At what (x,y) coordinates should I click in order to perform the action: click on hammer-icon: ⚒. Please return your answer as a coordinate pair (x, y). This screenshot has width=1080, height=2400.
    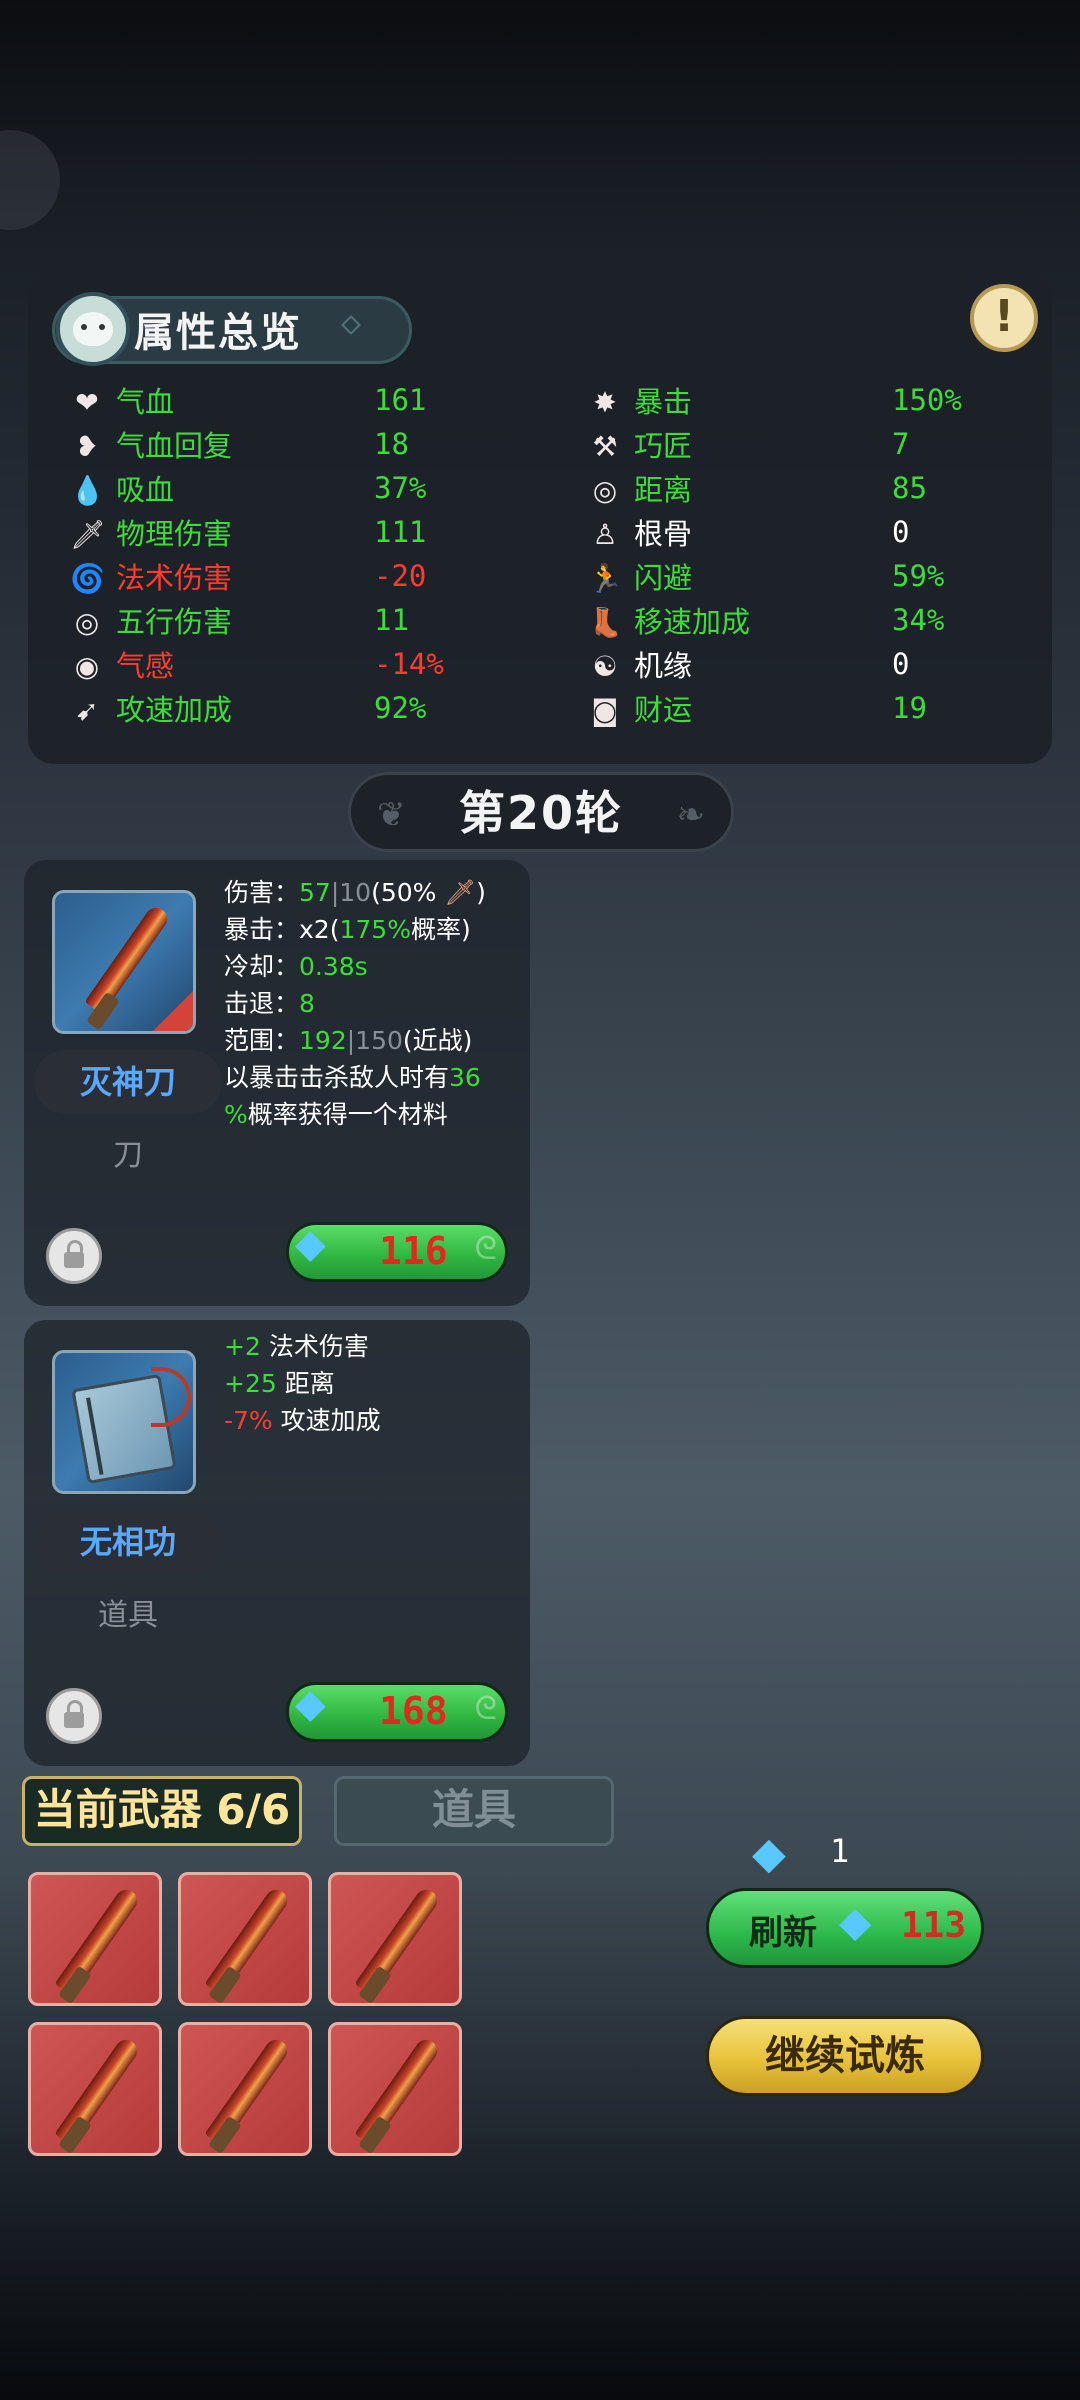
    Looking at the image, I should click on (605, 446).